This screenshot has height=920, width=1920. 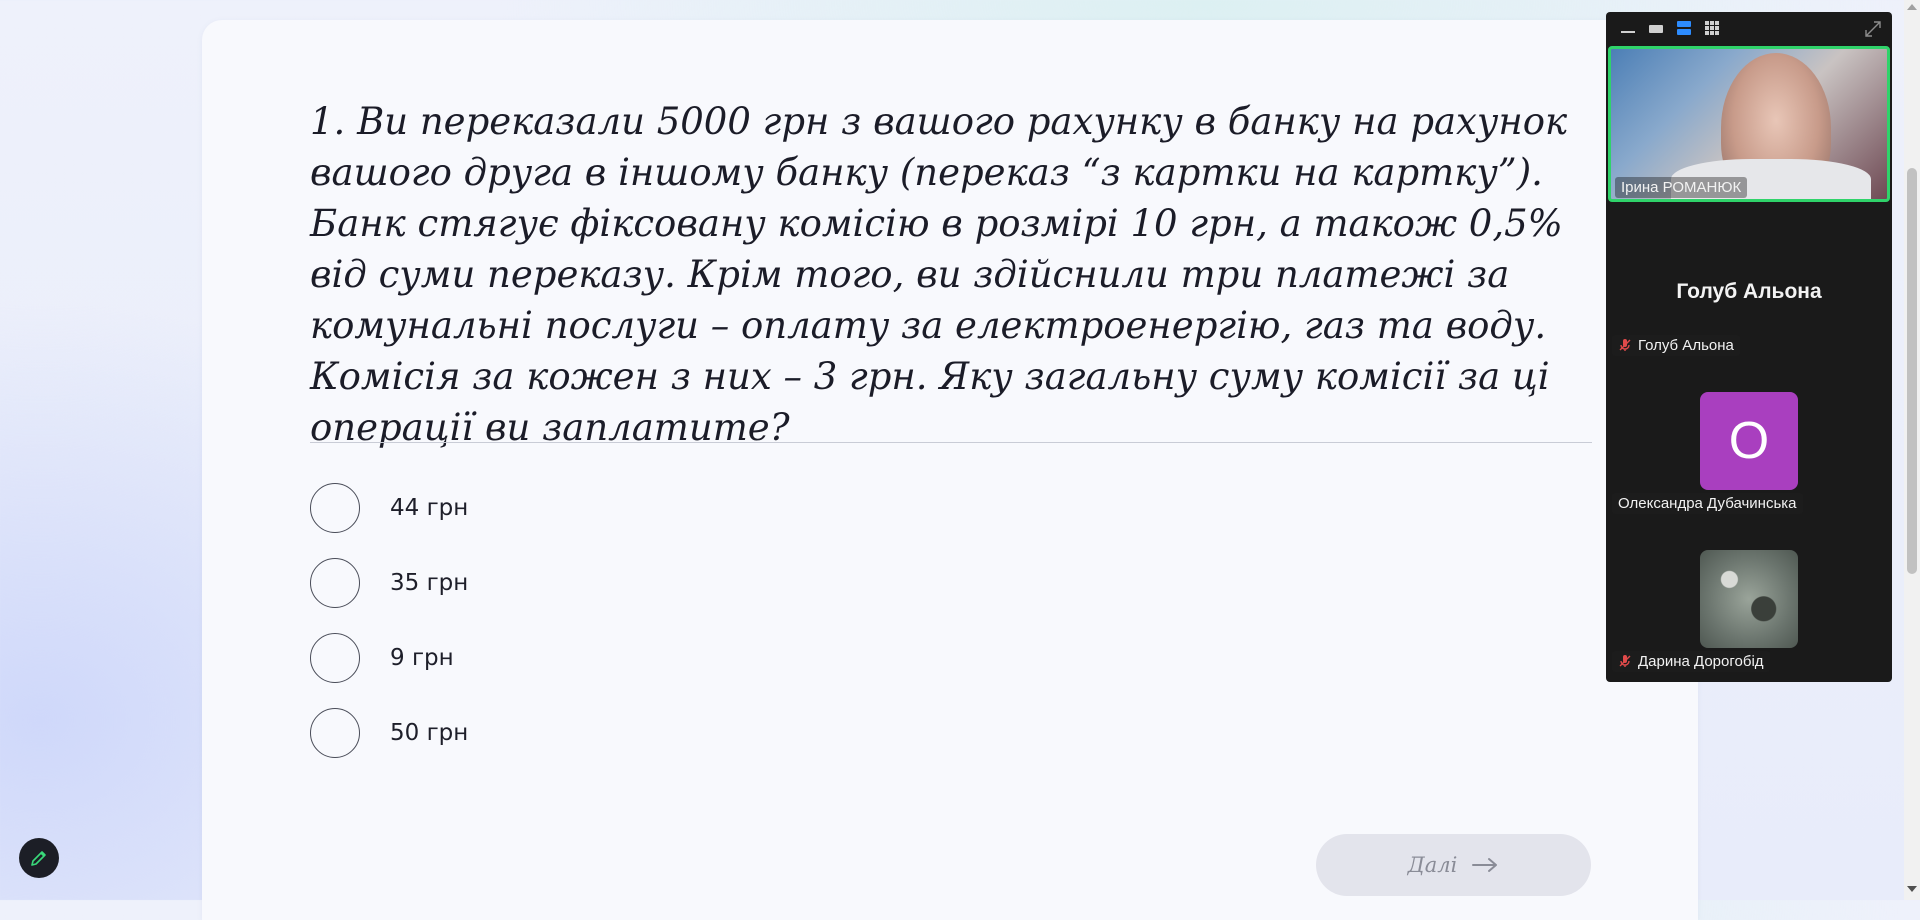 I want to click on arrow-right-icon, so click(x=1485, y=865).